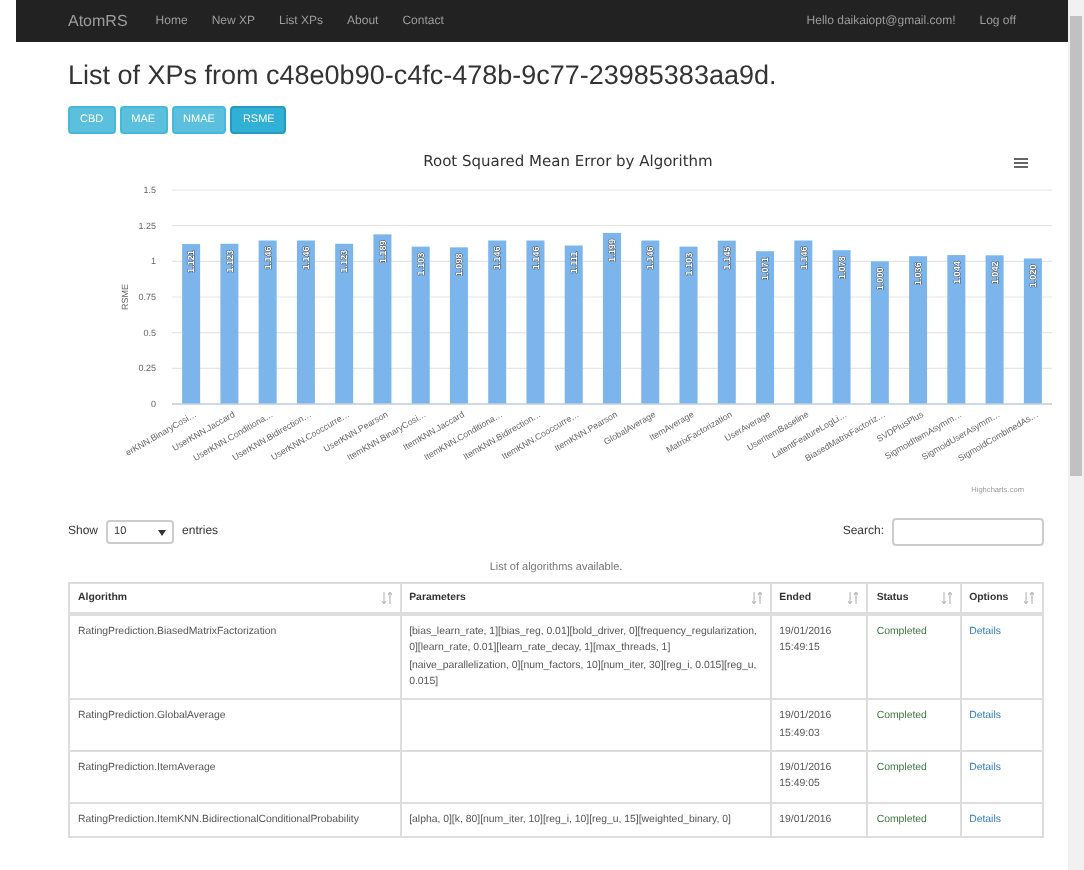  I want to click on page-title: List of XPs from c48e0b90-c4fc-478b-9c77-23985383aa9d., so click(423, 75).